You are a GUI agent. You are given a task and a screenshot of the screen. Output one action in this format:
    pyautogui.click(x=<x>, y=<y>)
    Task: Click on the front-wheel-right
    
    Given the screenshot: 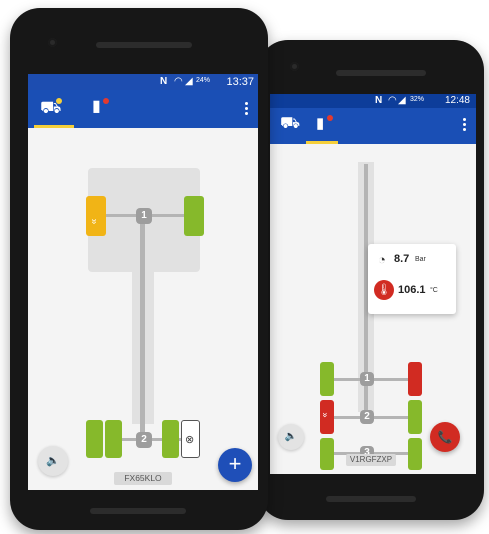 What is the action you would take?
    pyautogui.click(x=194, y=216)
    